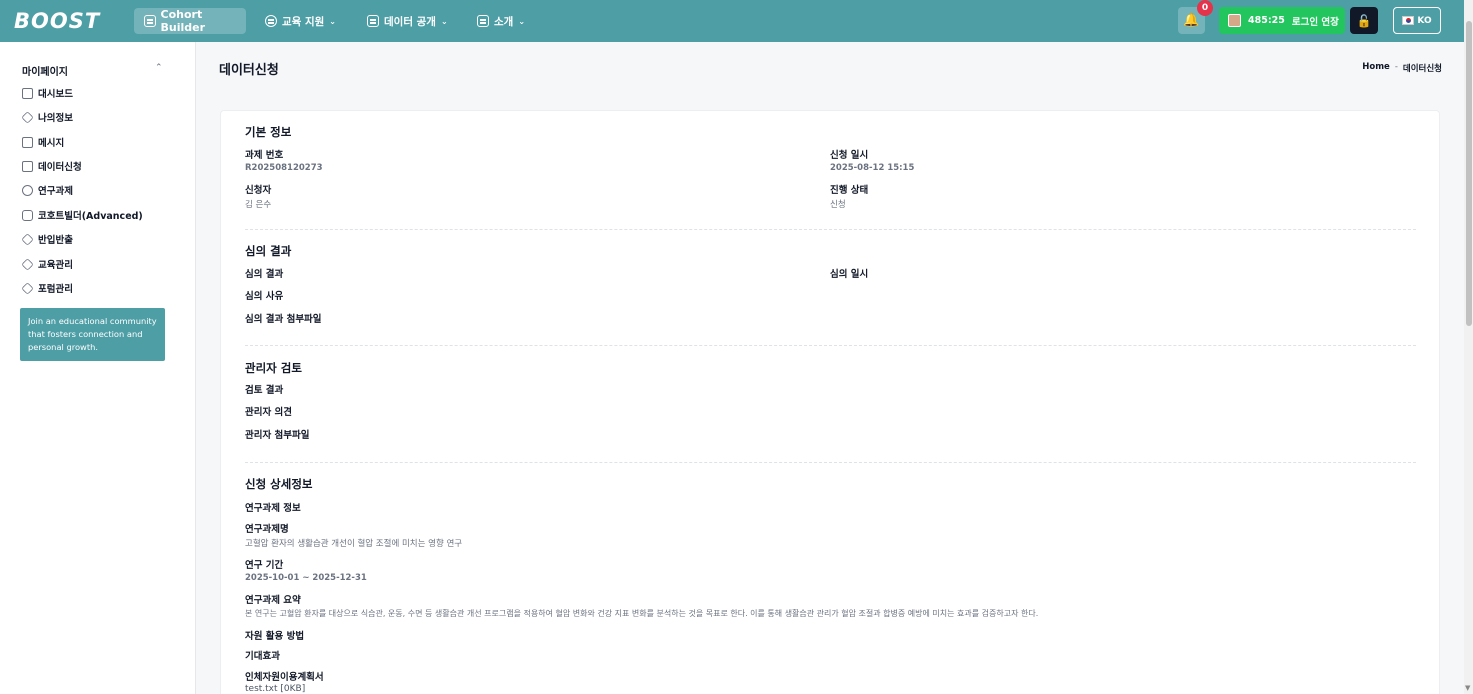 The width and height of the screenshot is (1473, 694). I want to click on applied-at-label: 신청 일시, so click(849, 155).